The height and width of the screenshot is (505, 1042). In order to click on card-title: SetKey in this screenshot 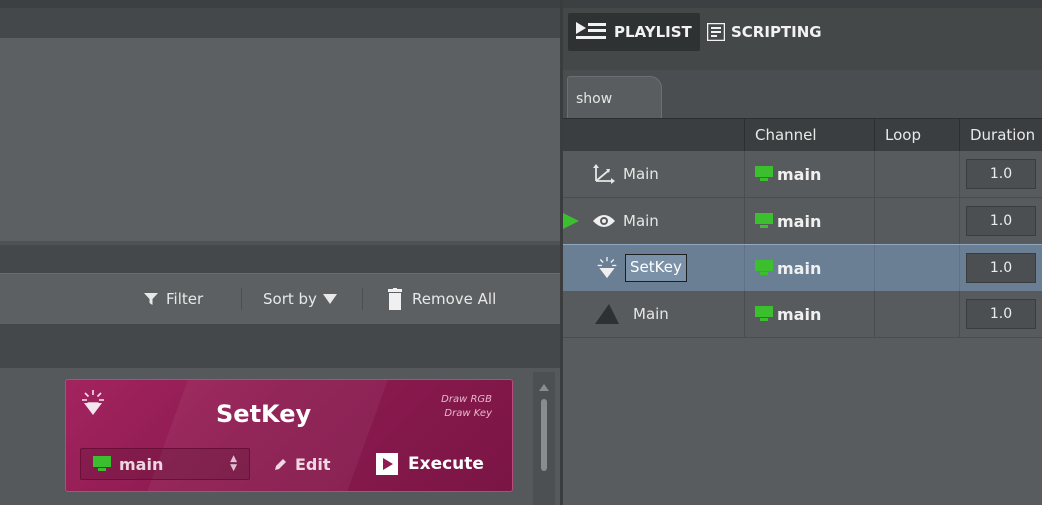, I will do `click(264, 414)`.